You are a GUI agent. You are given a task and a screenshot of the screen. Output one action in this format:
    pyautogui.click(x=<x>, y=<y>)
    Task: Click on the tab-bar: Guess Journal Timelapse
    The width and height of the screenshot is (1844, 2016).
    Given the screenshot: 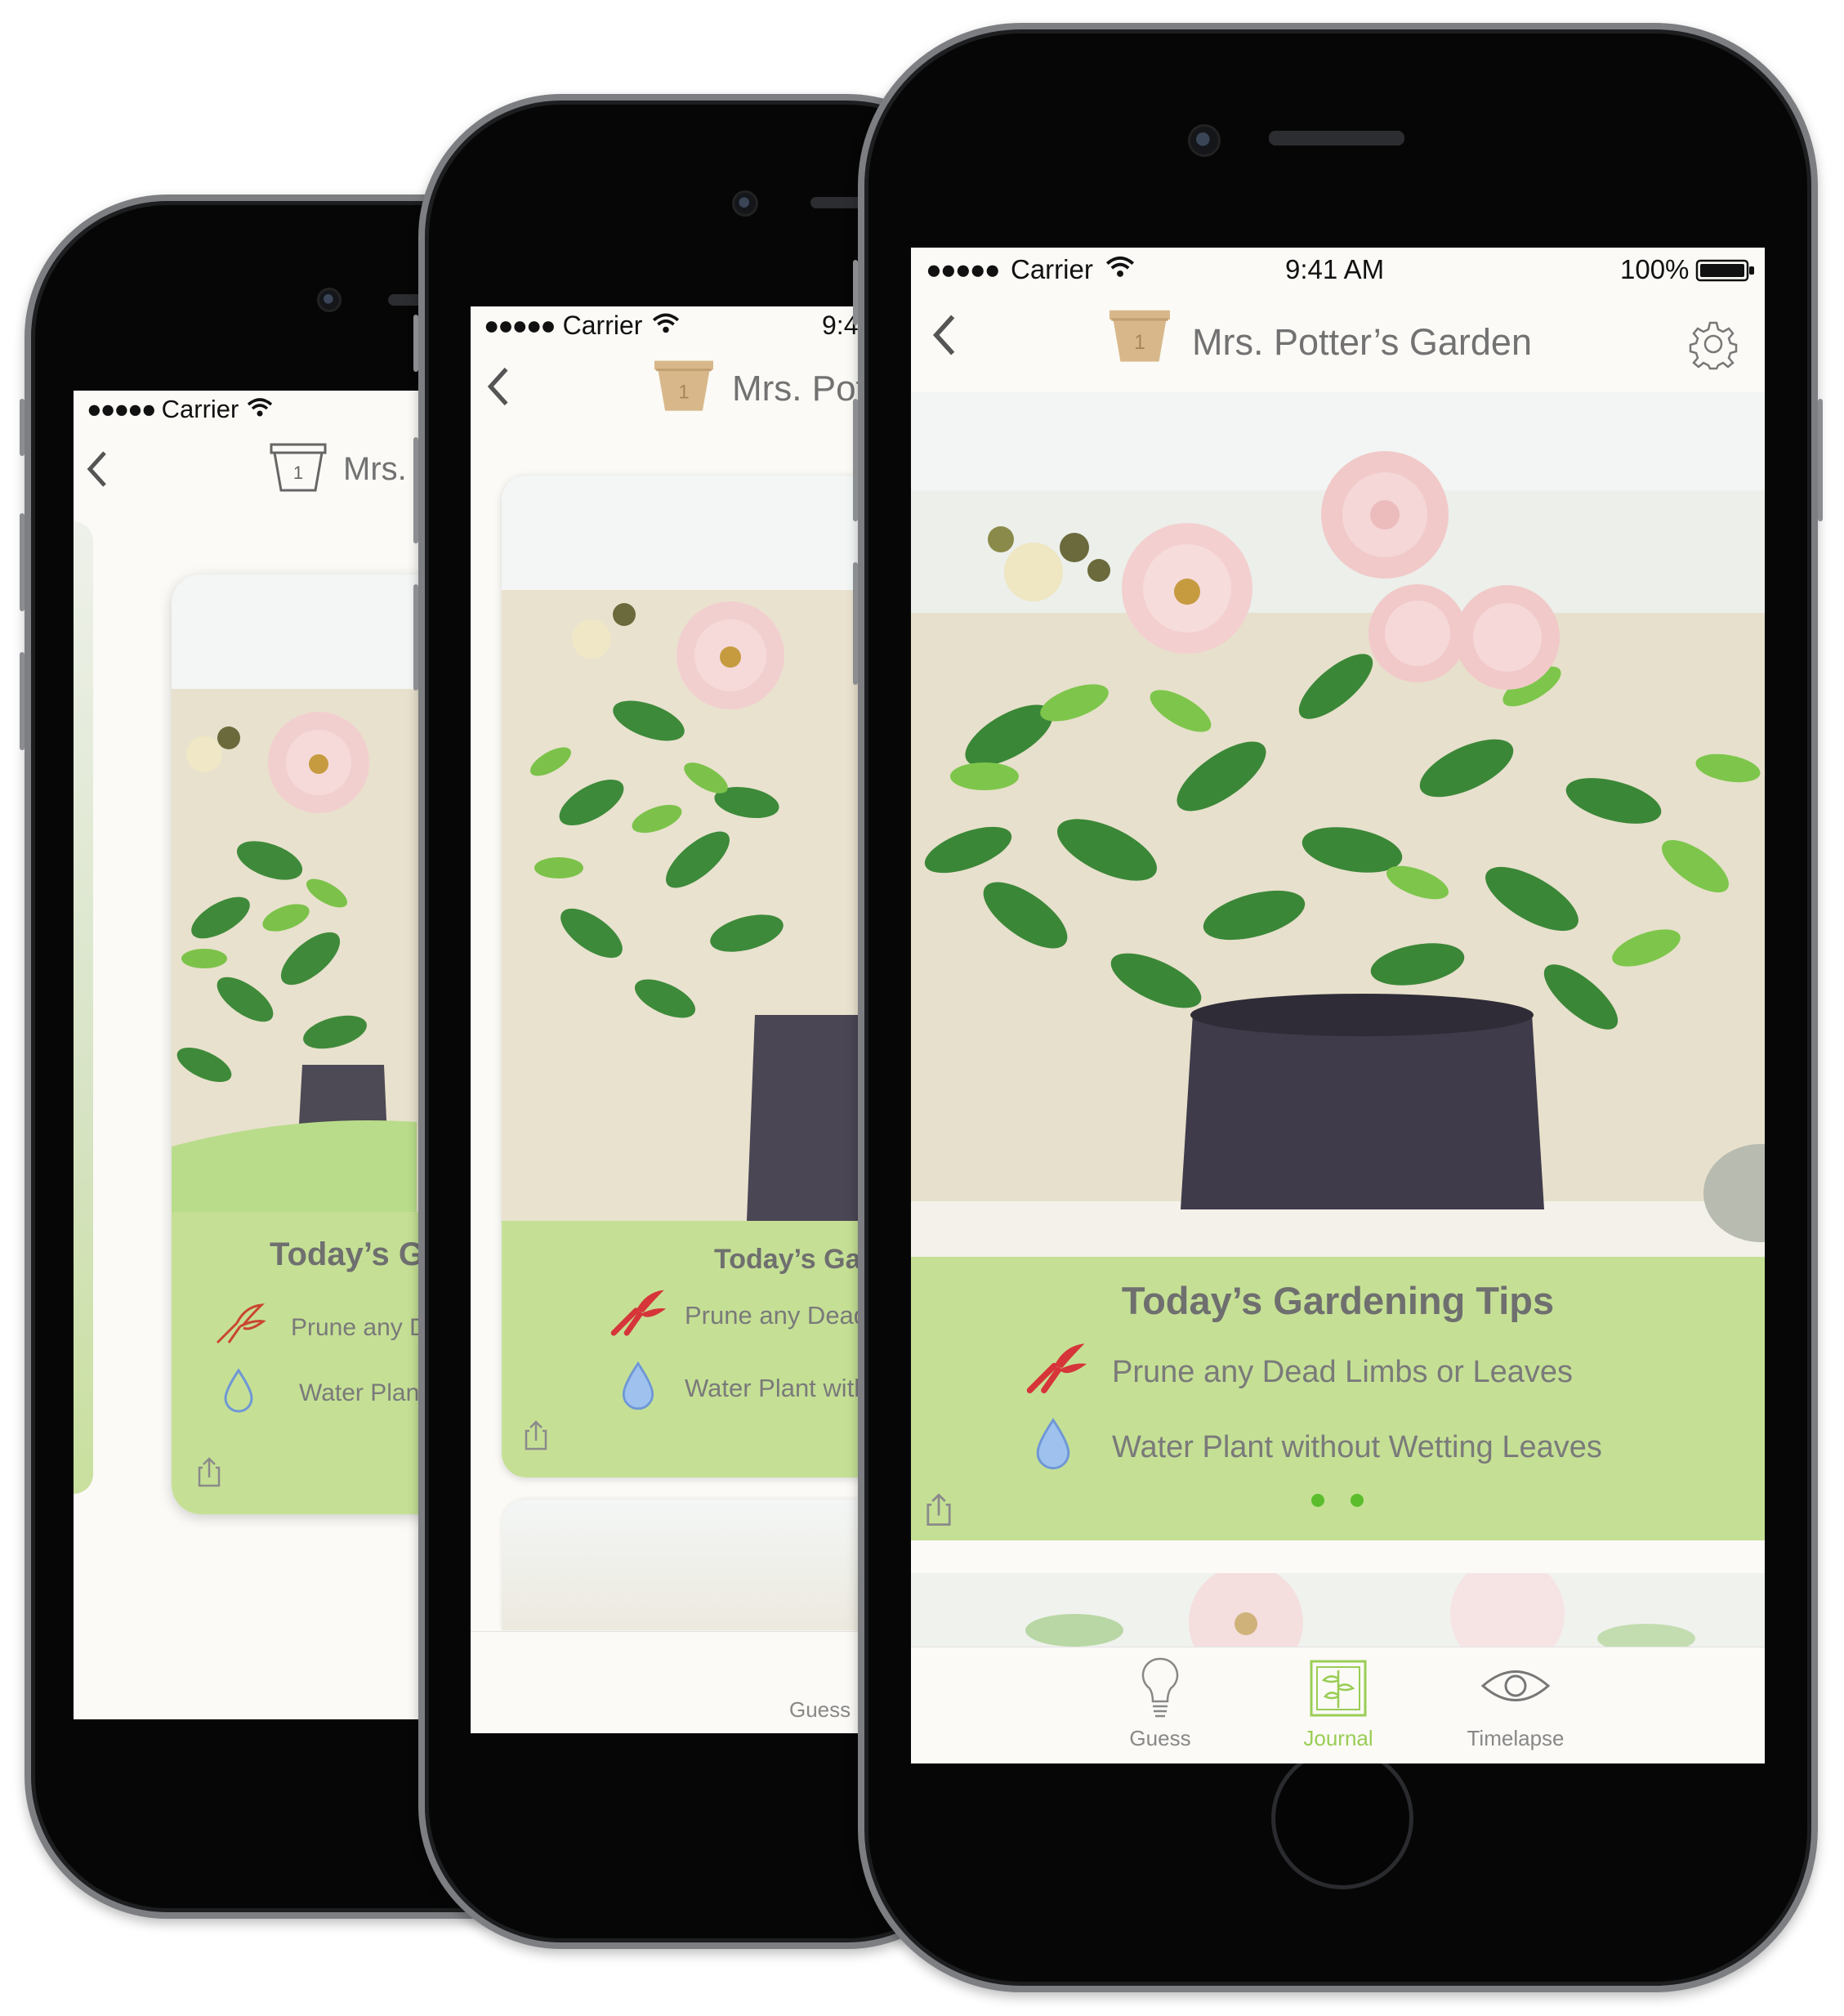 What is the action you would take?
    pyautogui.click(x=1338, y=1705)
    